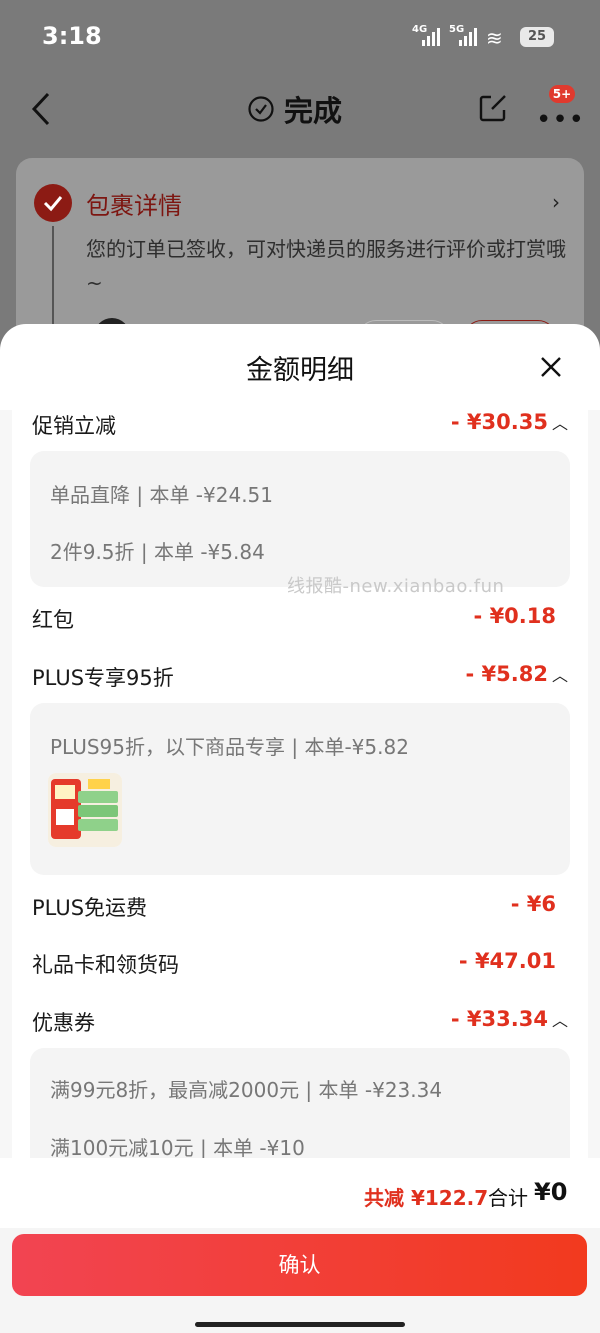 The image size is (600, 1333). What do you see at coordinates (299, 1265) in the screenshot?
I see `confirm-button: 确认` at bounding box center [299, 1265].